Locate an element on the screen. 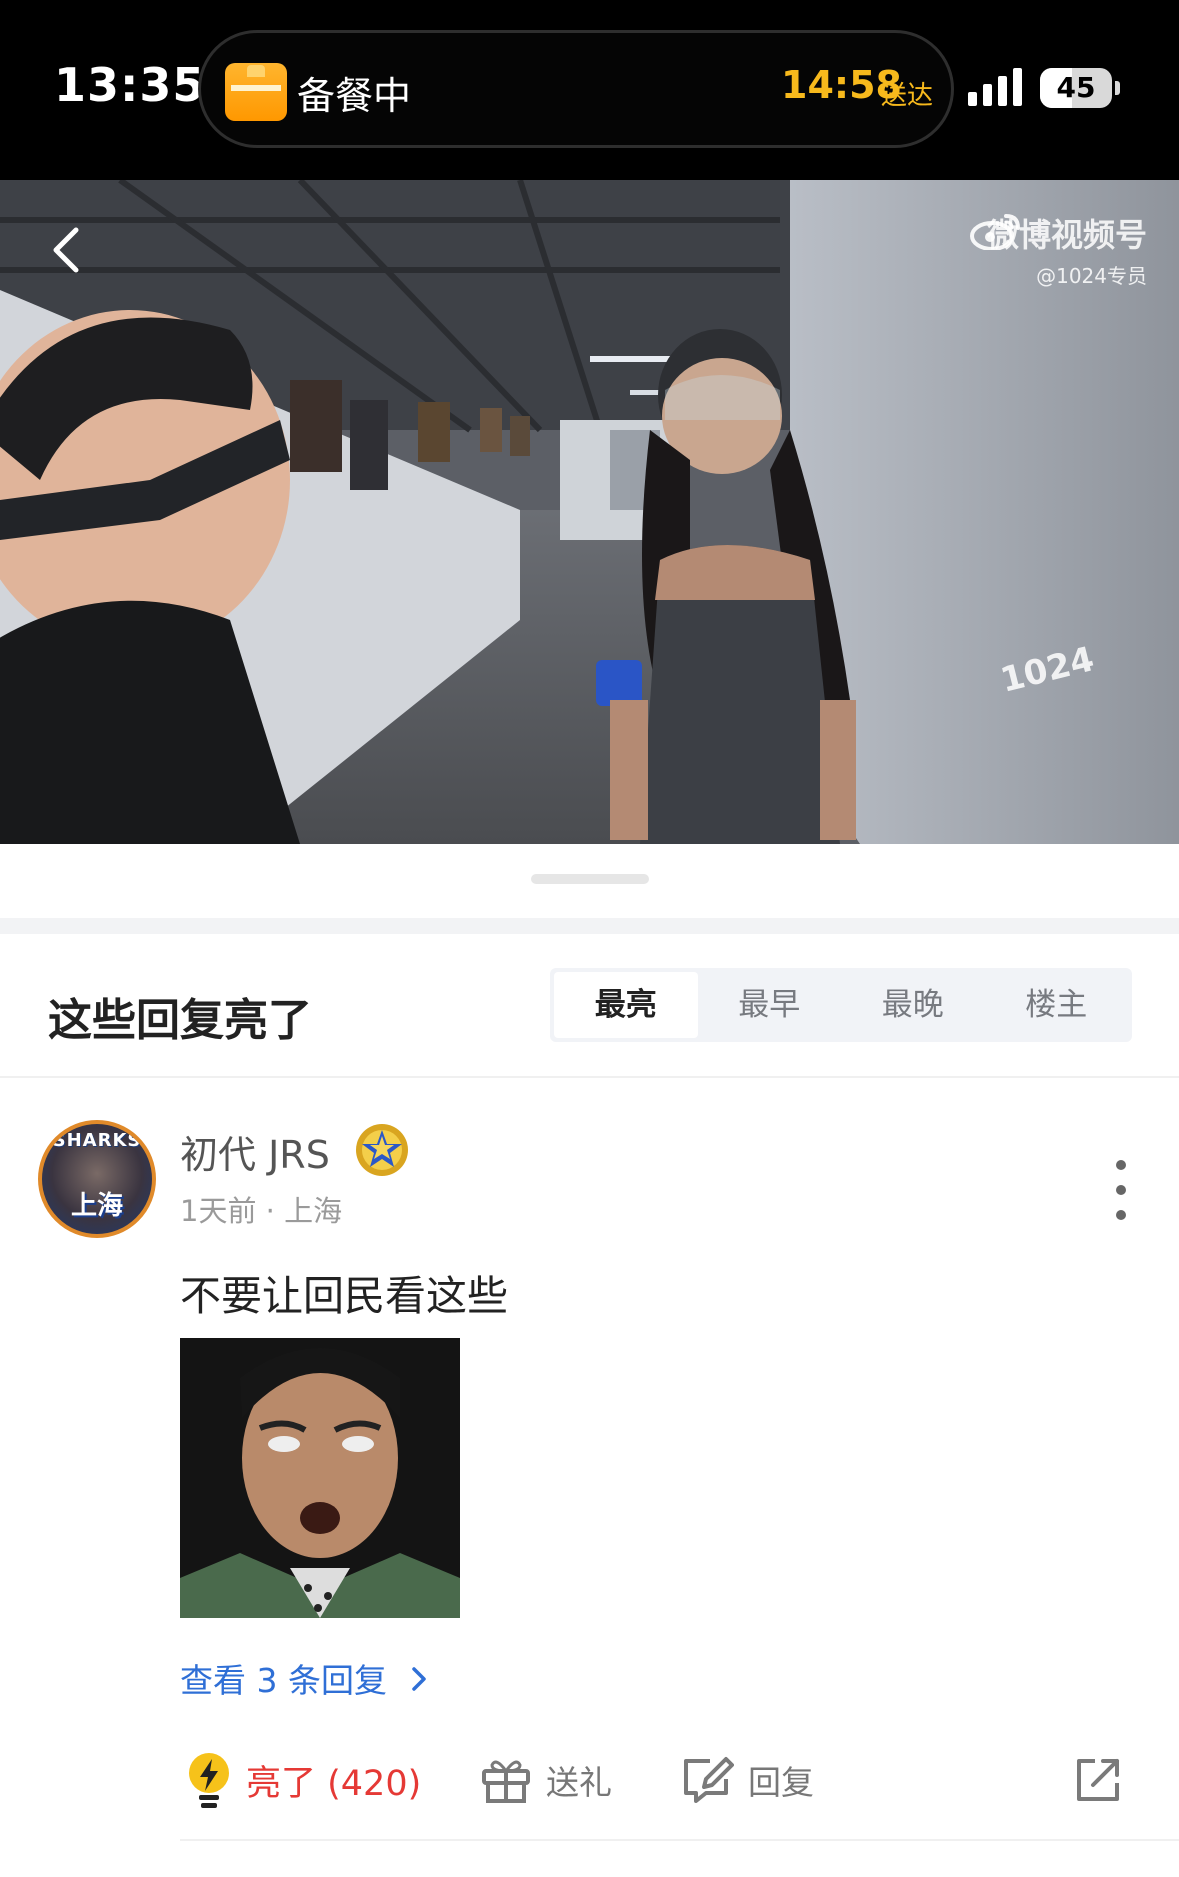  share-button is located at coordinates (1098, 1780).